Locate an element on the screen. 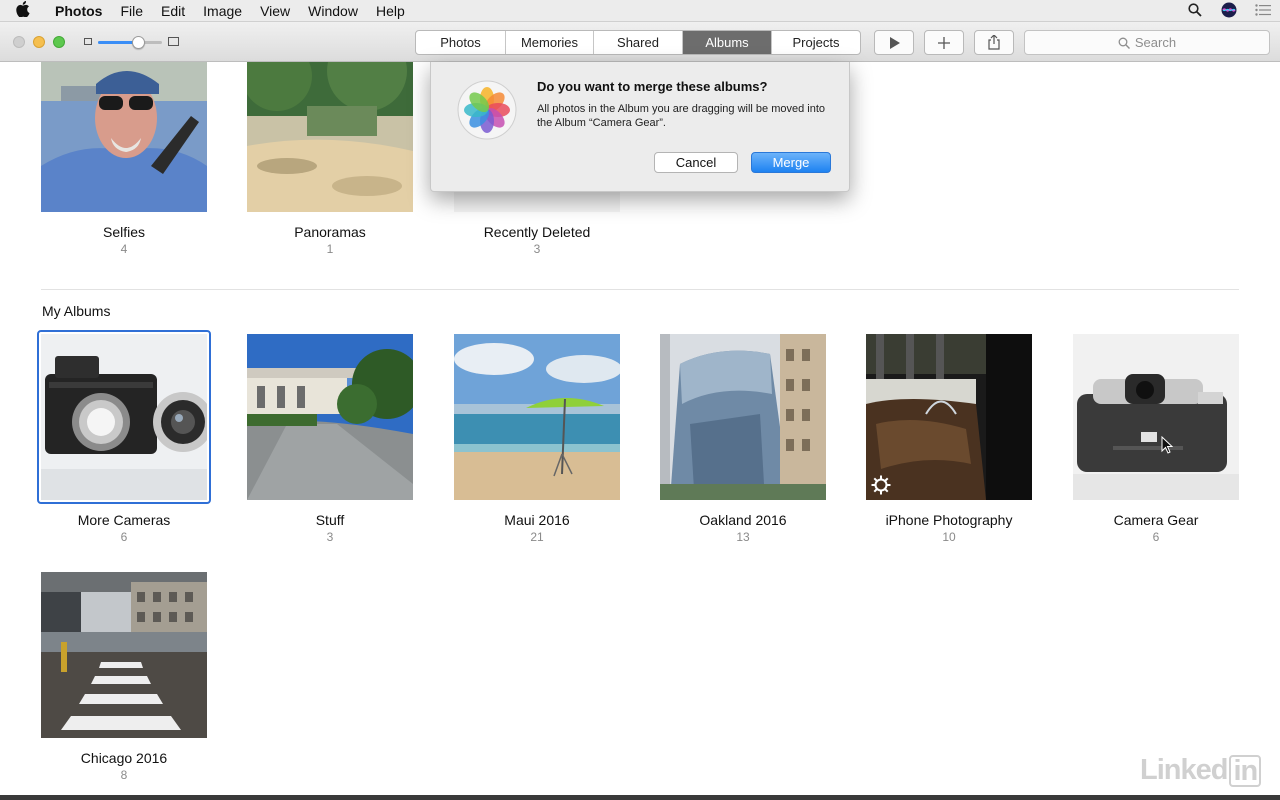 The image size is (1280, 800). view-tabs: Photos Memories Shared Albums Projects is located at coordinates (638, 42).